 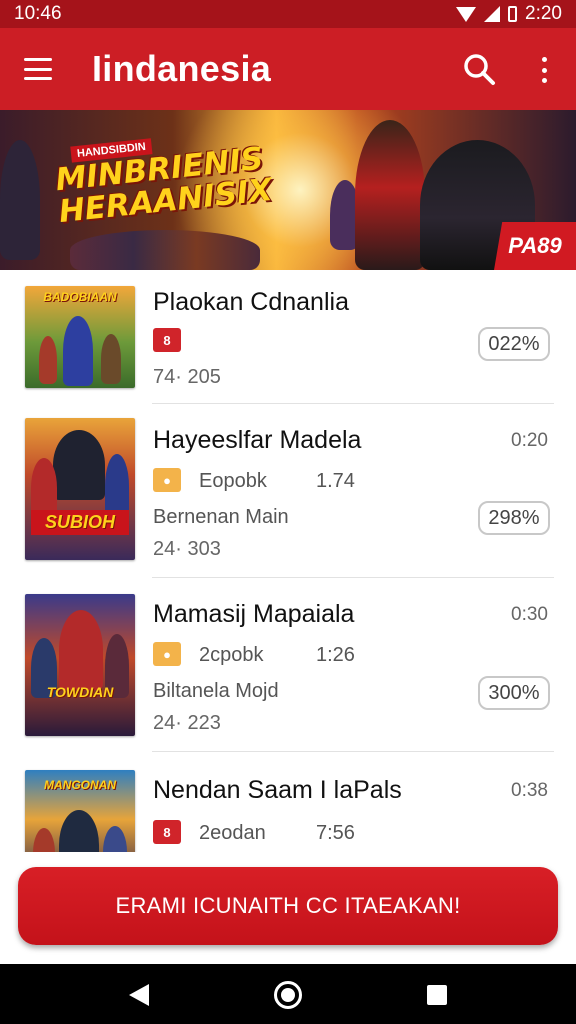 I want to click on banner-hero-group, so click(x=165, y=250).